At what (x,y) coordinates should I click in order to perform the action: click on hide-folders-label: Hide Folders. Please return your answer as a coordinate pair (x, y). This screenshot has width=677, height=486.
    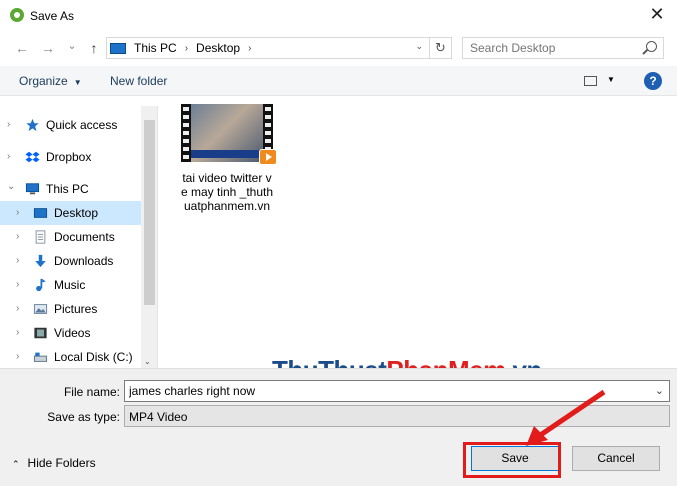
    Looking at the image, I should click on (61, 463).